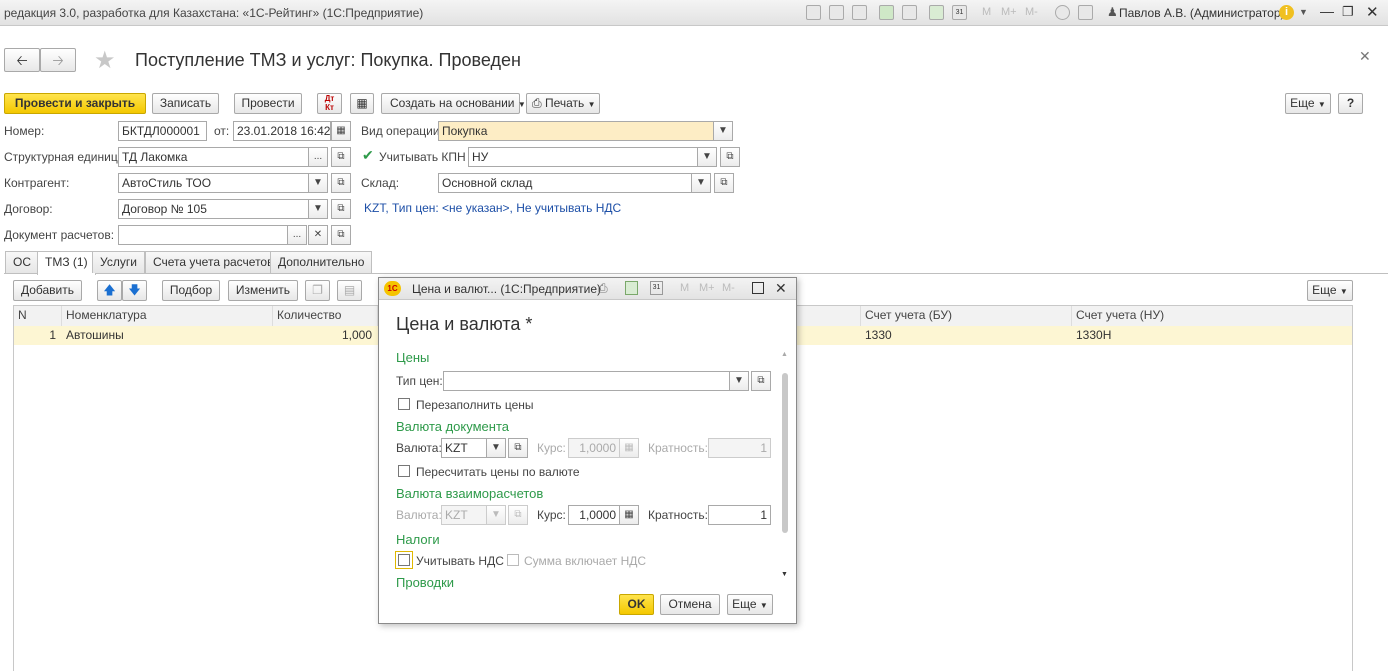 The width and height of the screenshot is (1388, 671). What do you see at coordinates (404, 560) in the screenshot?
I see `vat-checkbox` at bounding box center [404, 560].